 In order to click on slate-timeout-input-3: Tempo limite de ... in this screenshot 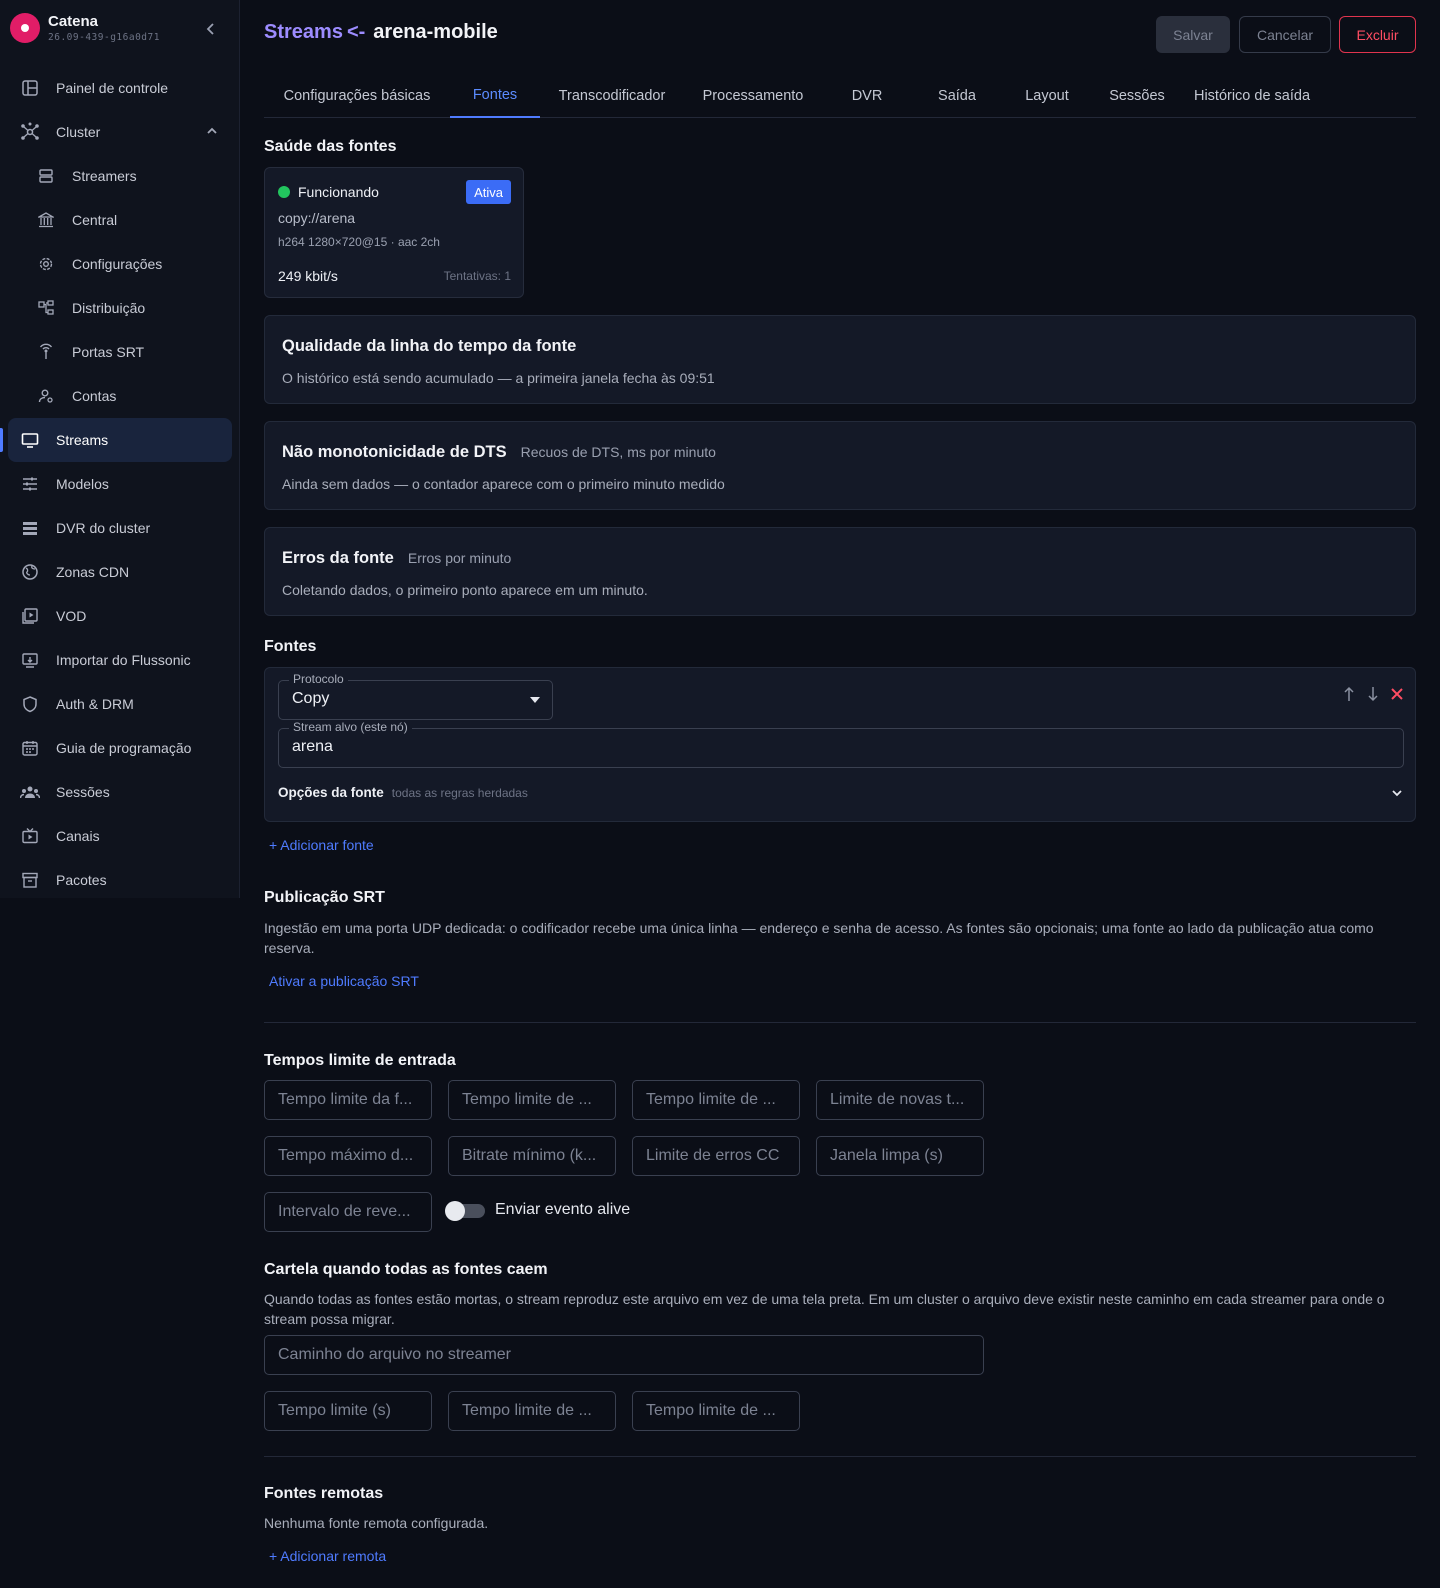, I will do `click(716, 1411)`.